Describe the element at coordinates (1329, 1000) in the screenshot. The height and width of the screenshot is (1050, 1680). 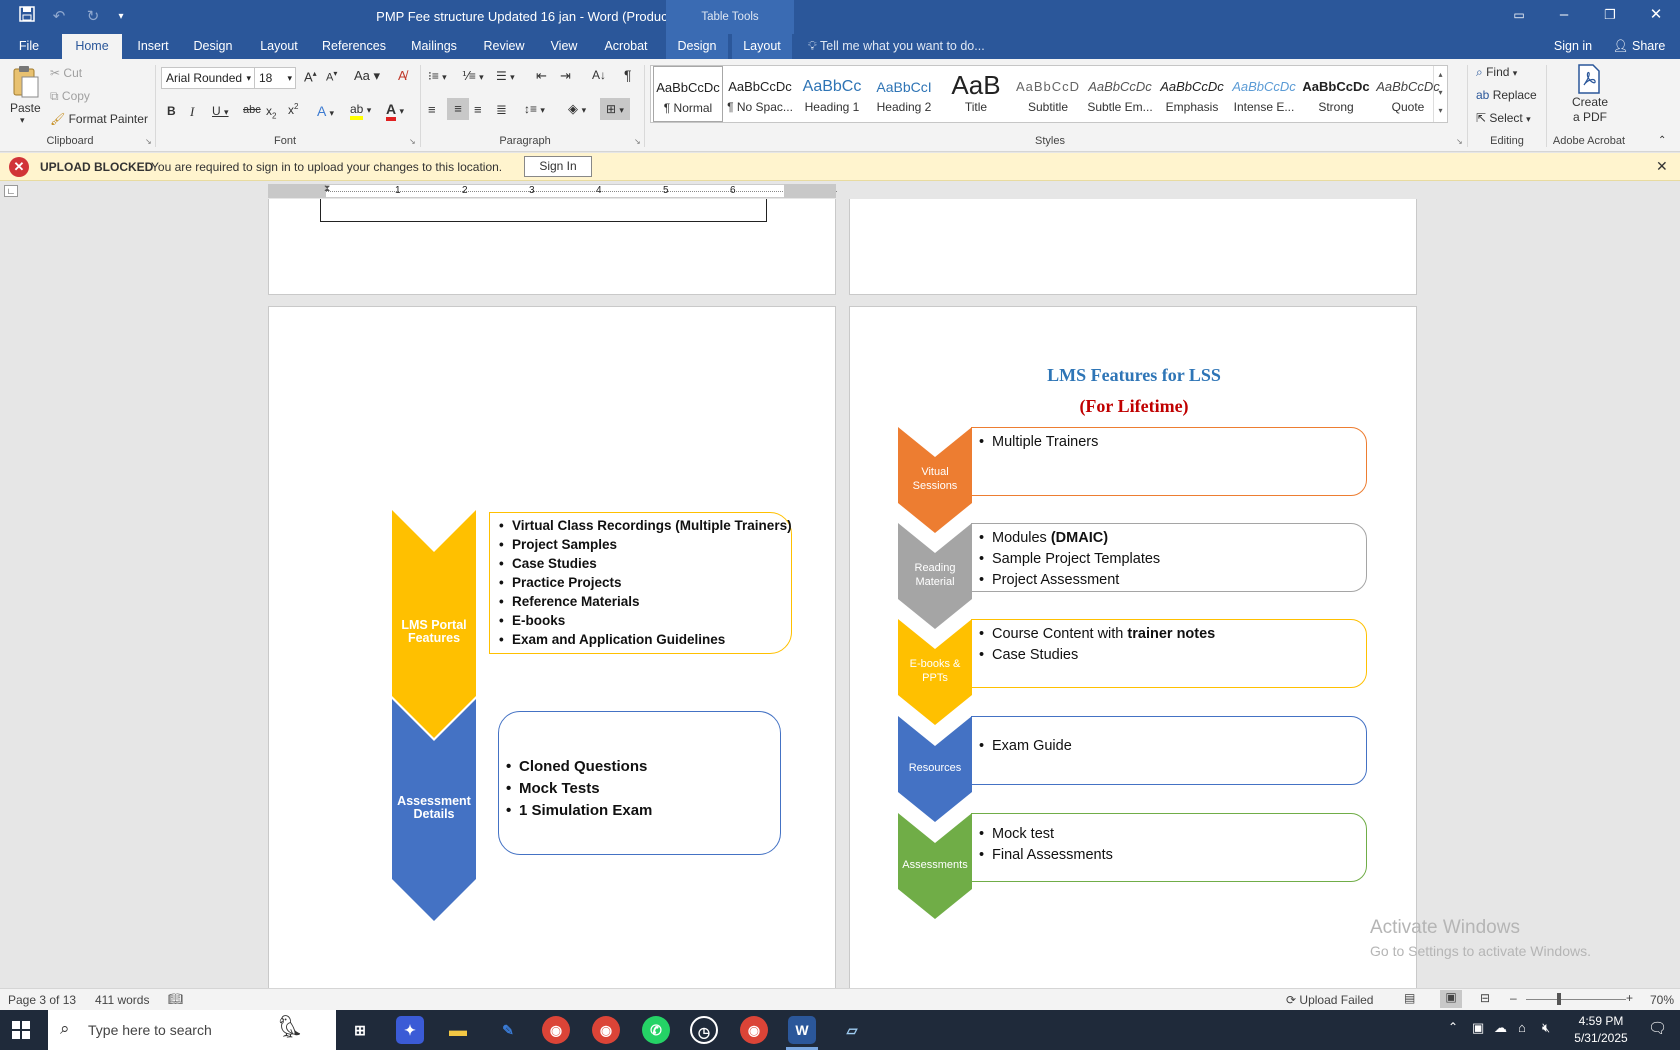
I see `upload-status: ⟳ Upload Failed` at that location.